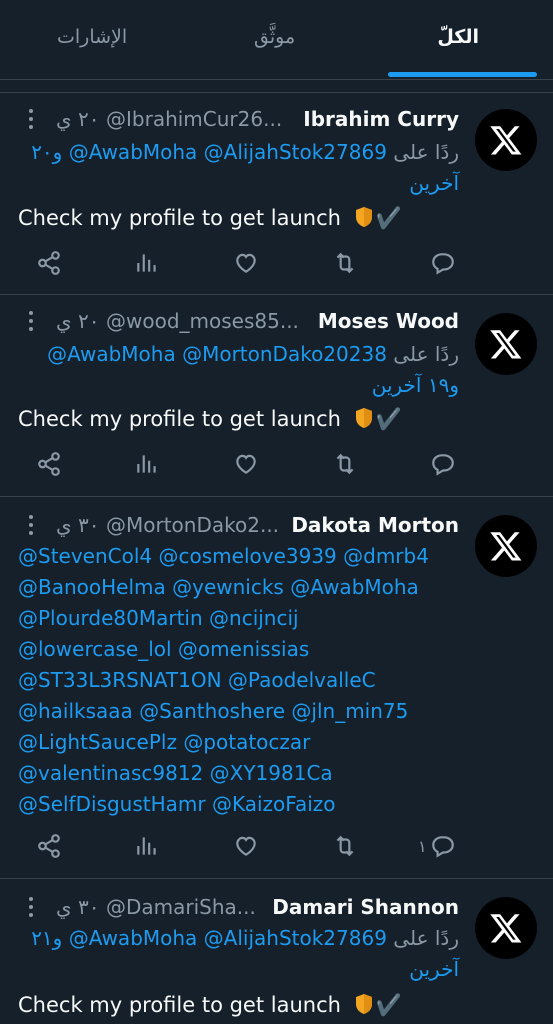  I want to click on tweet-header: Dakota Morton @MortonDako2... ٣٠ ي, so click(239, 528).